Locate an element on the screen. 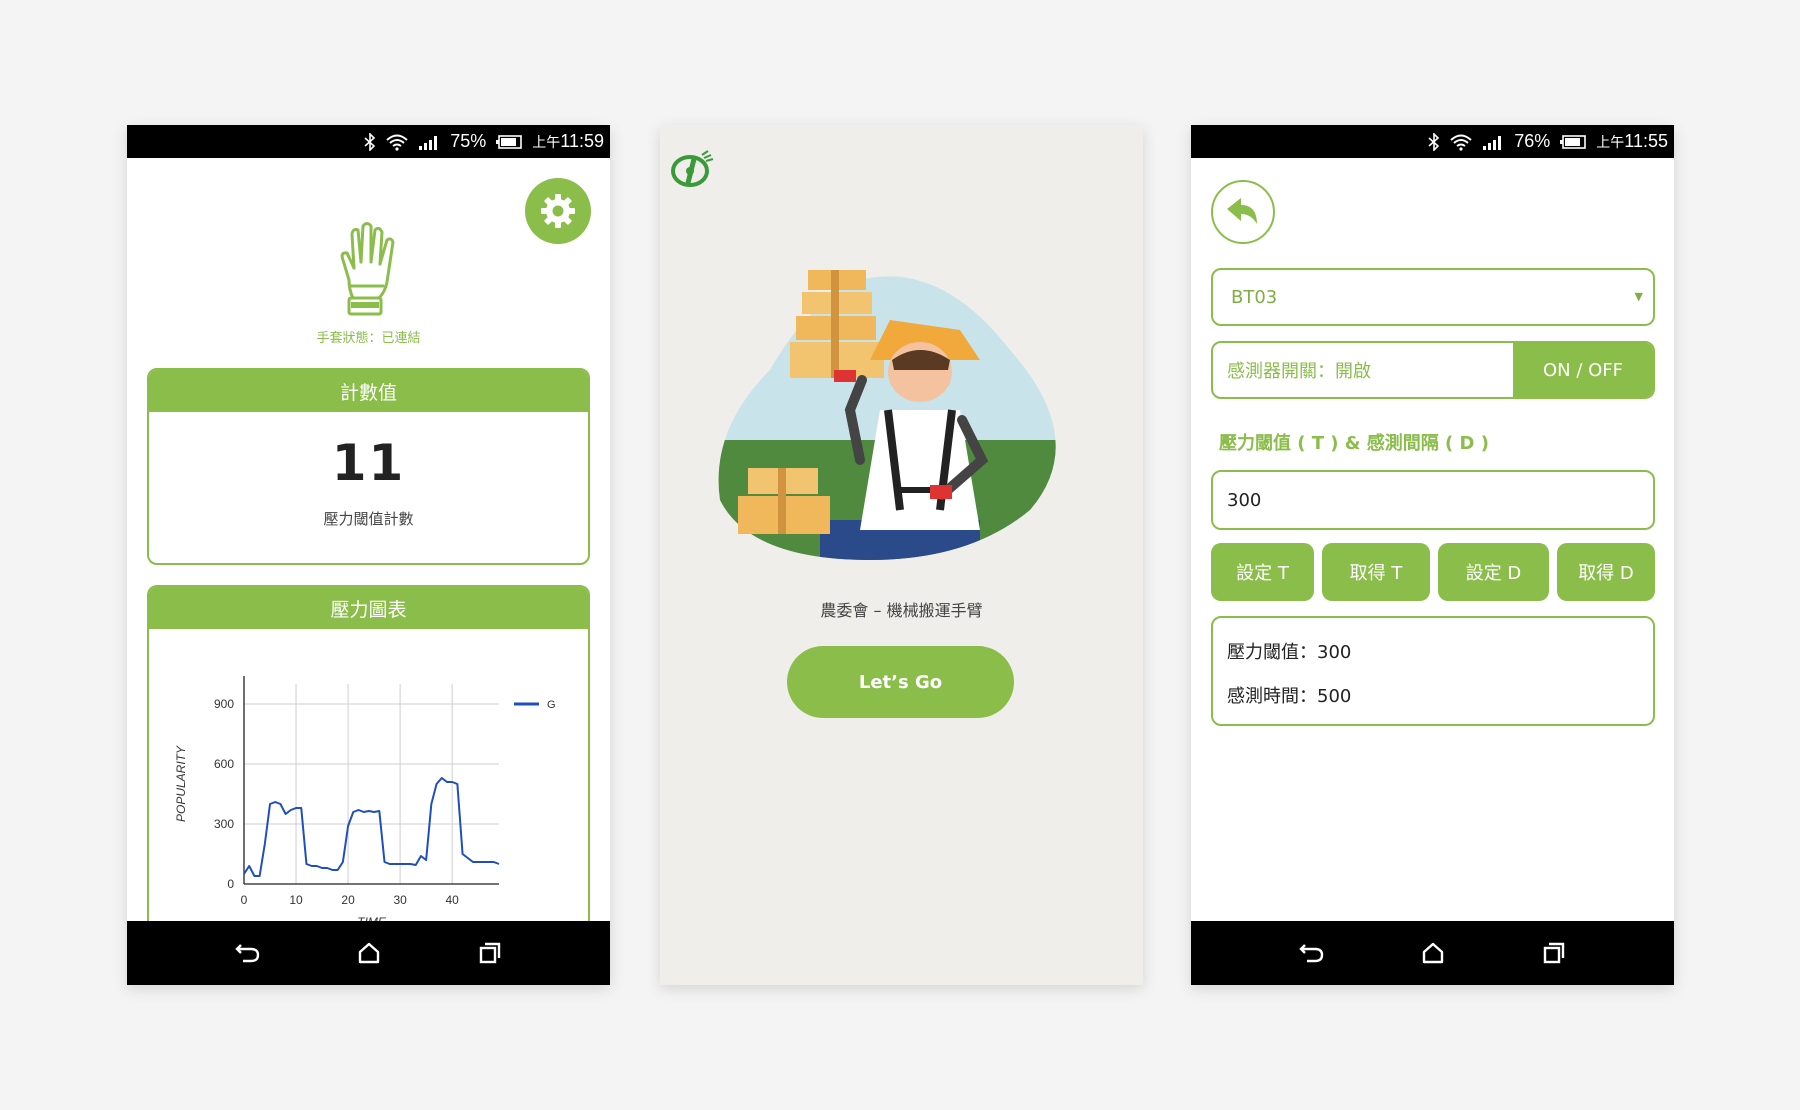 Image resolution: width=1800 pixels, height=1110 pixels. settings-button is located at coordinates (558, 211).